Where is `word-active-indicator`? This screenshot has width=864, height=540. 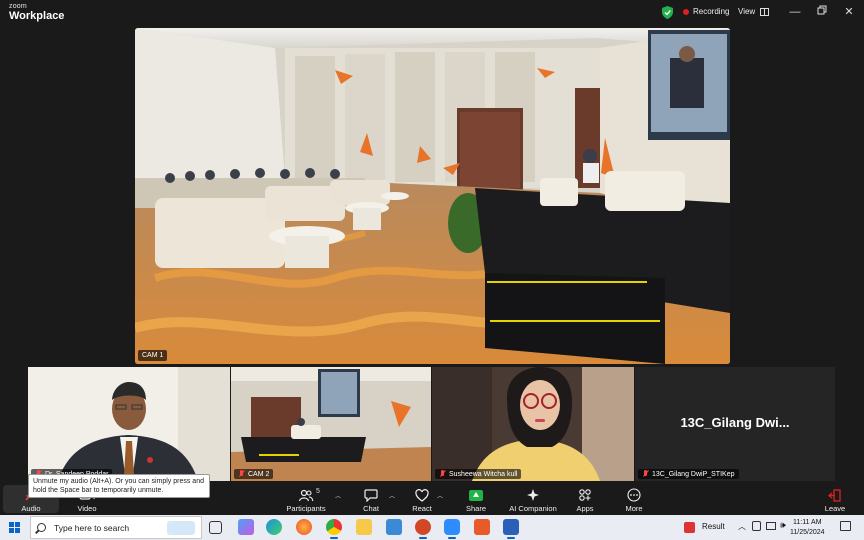 word-active-indicator is located at coordinates (511, 538).